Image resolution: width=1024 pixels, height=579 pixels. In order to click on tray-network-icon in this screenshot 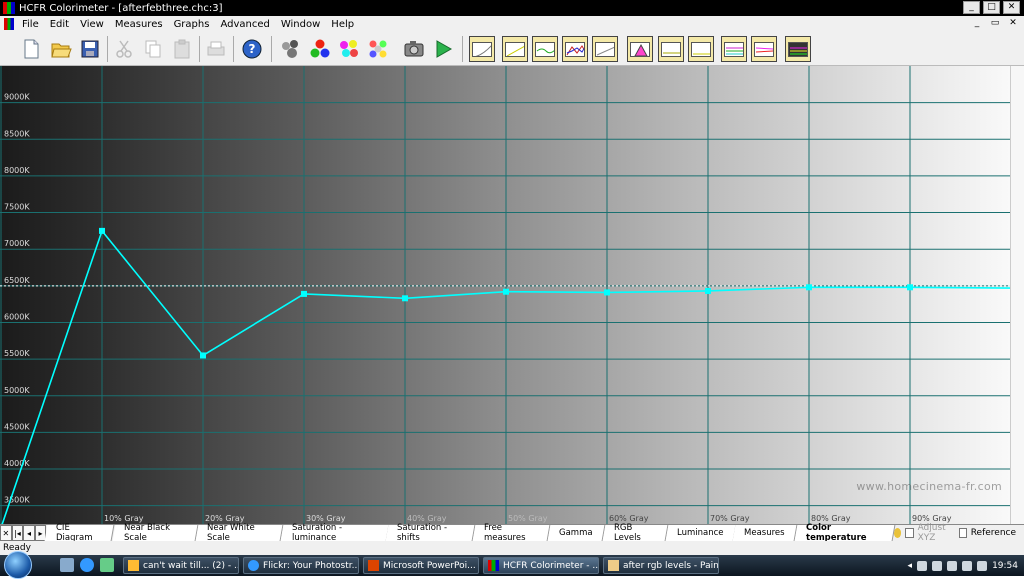, I will do `click(922, 565)`.